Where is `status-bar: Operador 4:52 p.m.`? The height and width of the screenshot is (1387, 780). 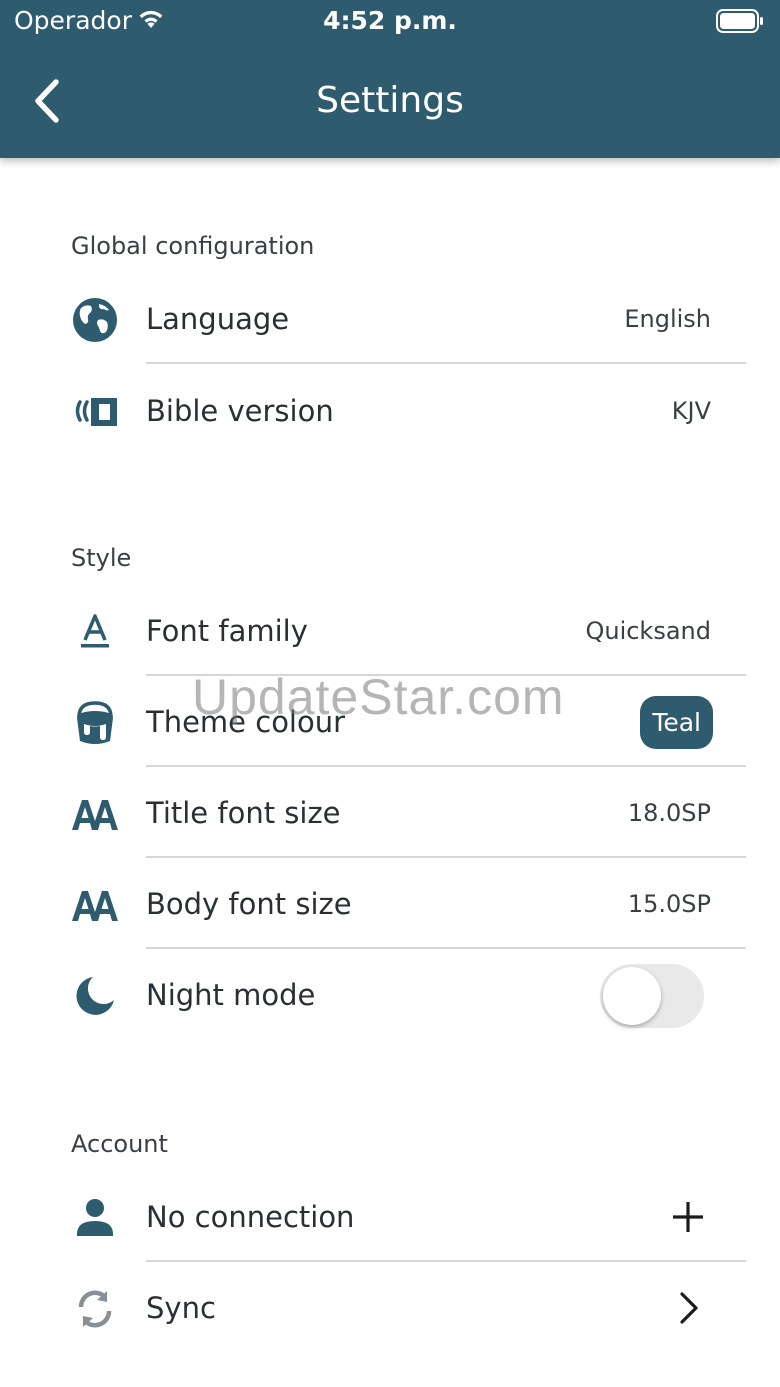 status-bar: Operador 4:52 p.m. is located at coordinates (390, 22).